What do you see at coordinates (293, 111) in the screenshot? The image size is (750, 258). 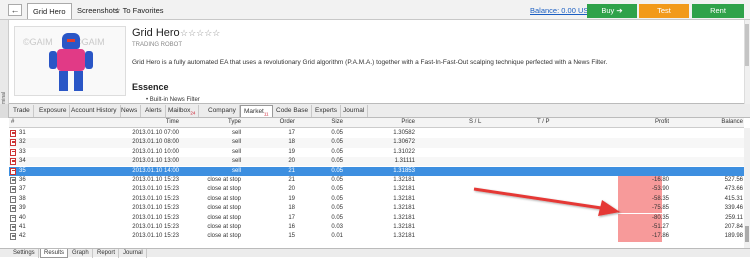 I see `terminal-tab-code-base: Code Base` at bounding box center [293, 111].